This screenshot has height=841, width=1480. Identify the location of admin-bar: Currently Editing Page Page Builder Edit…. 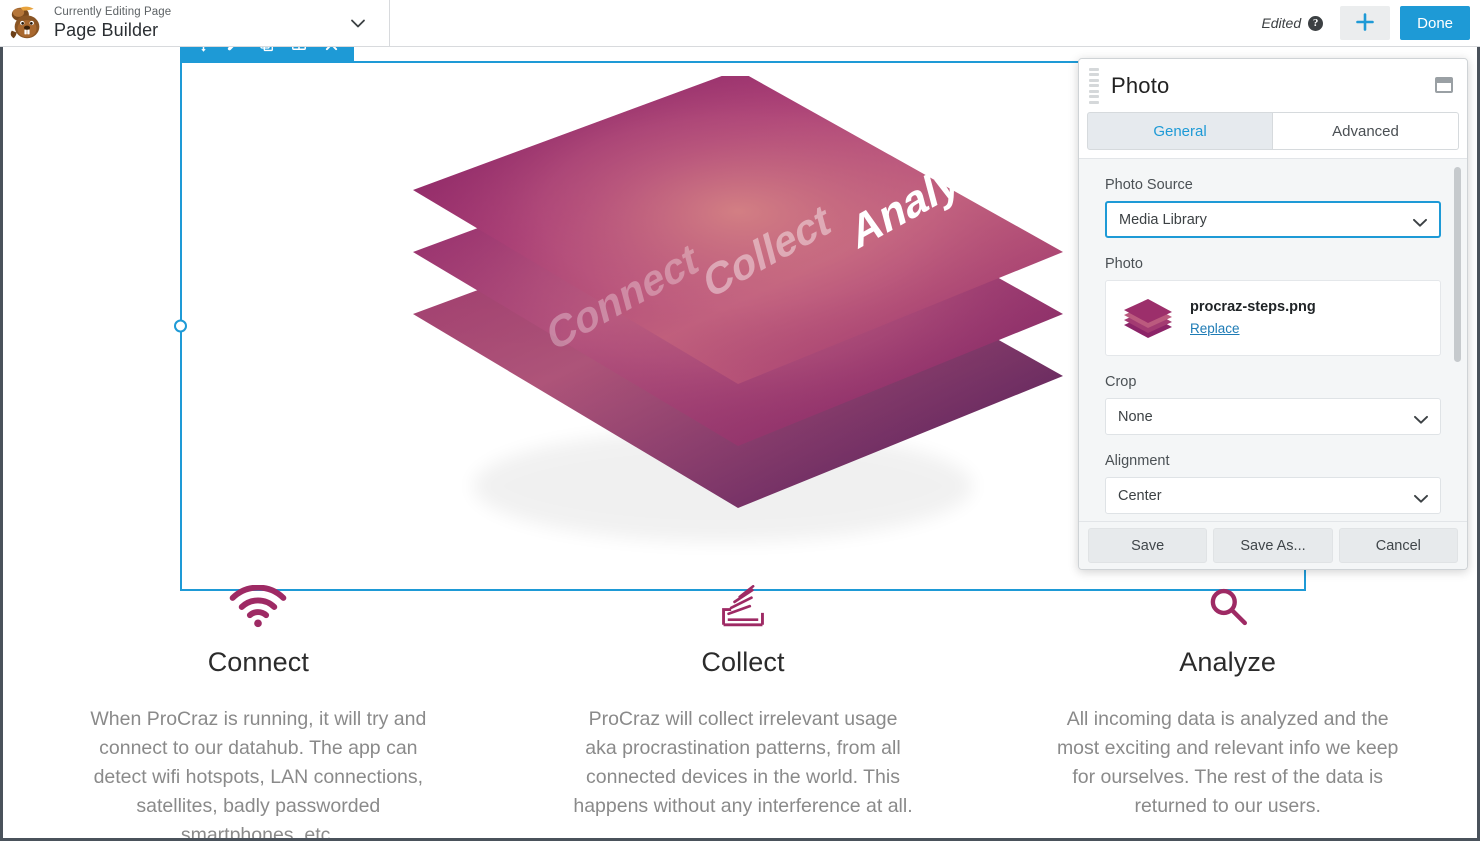
(740, 23).